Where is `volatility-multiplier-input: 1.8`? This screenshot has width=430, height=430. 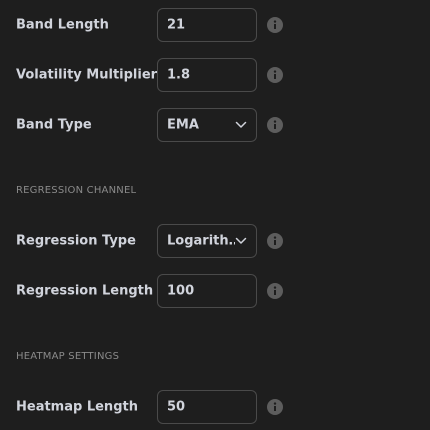 volatility-multiplier-input: 1.8 is located at coordinates (207, 75).